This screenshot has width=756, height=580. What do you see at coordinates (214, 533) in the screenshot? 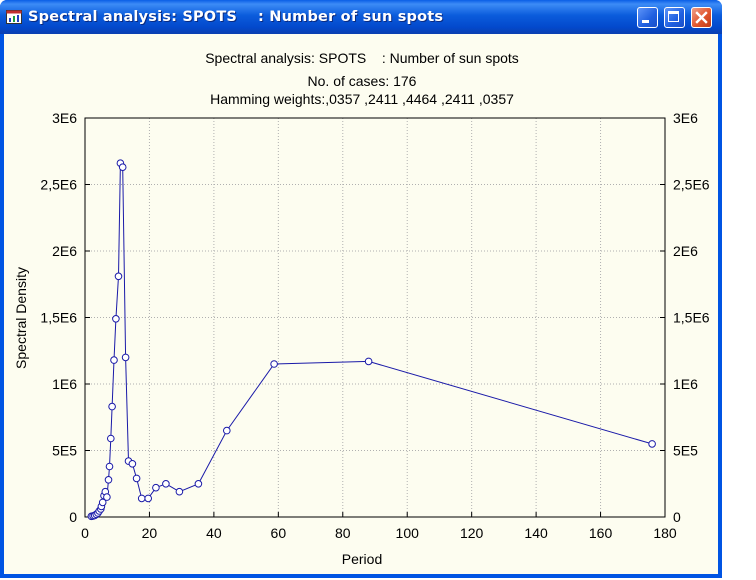
I see `x-tick-label: 40` at bounding box center [214, 533].